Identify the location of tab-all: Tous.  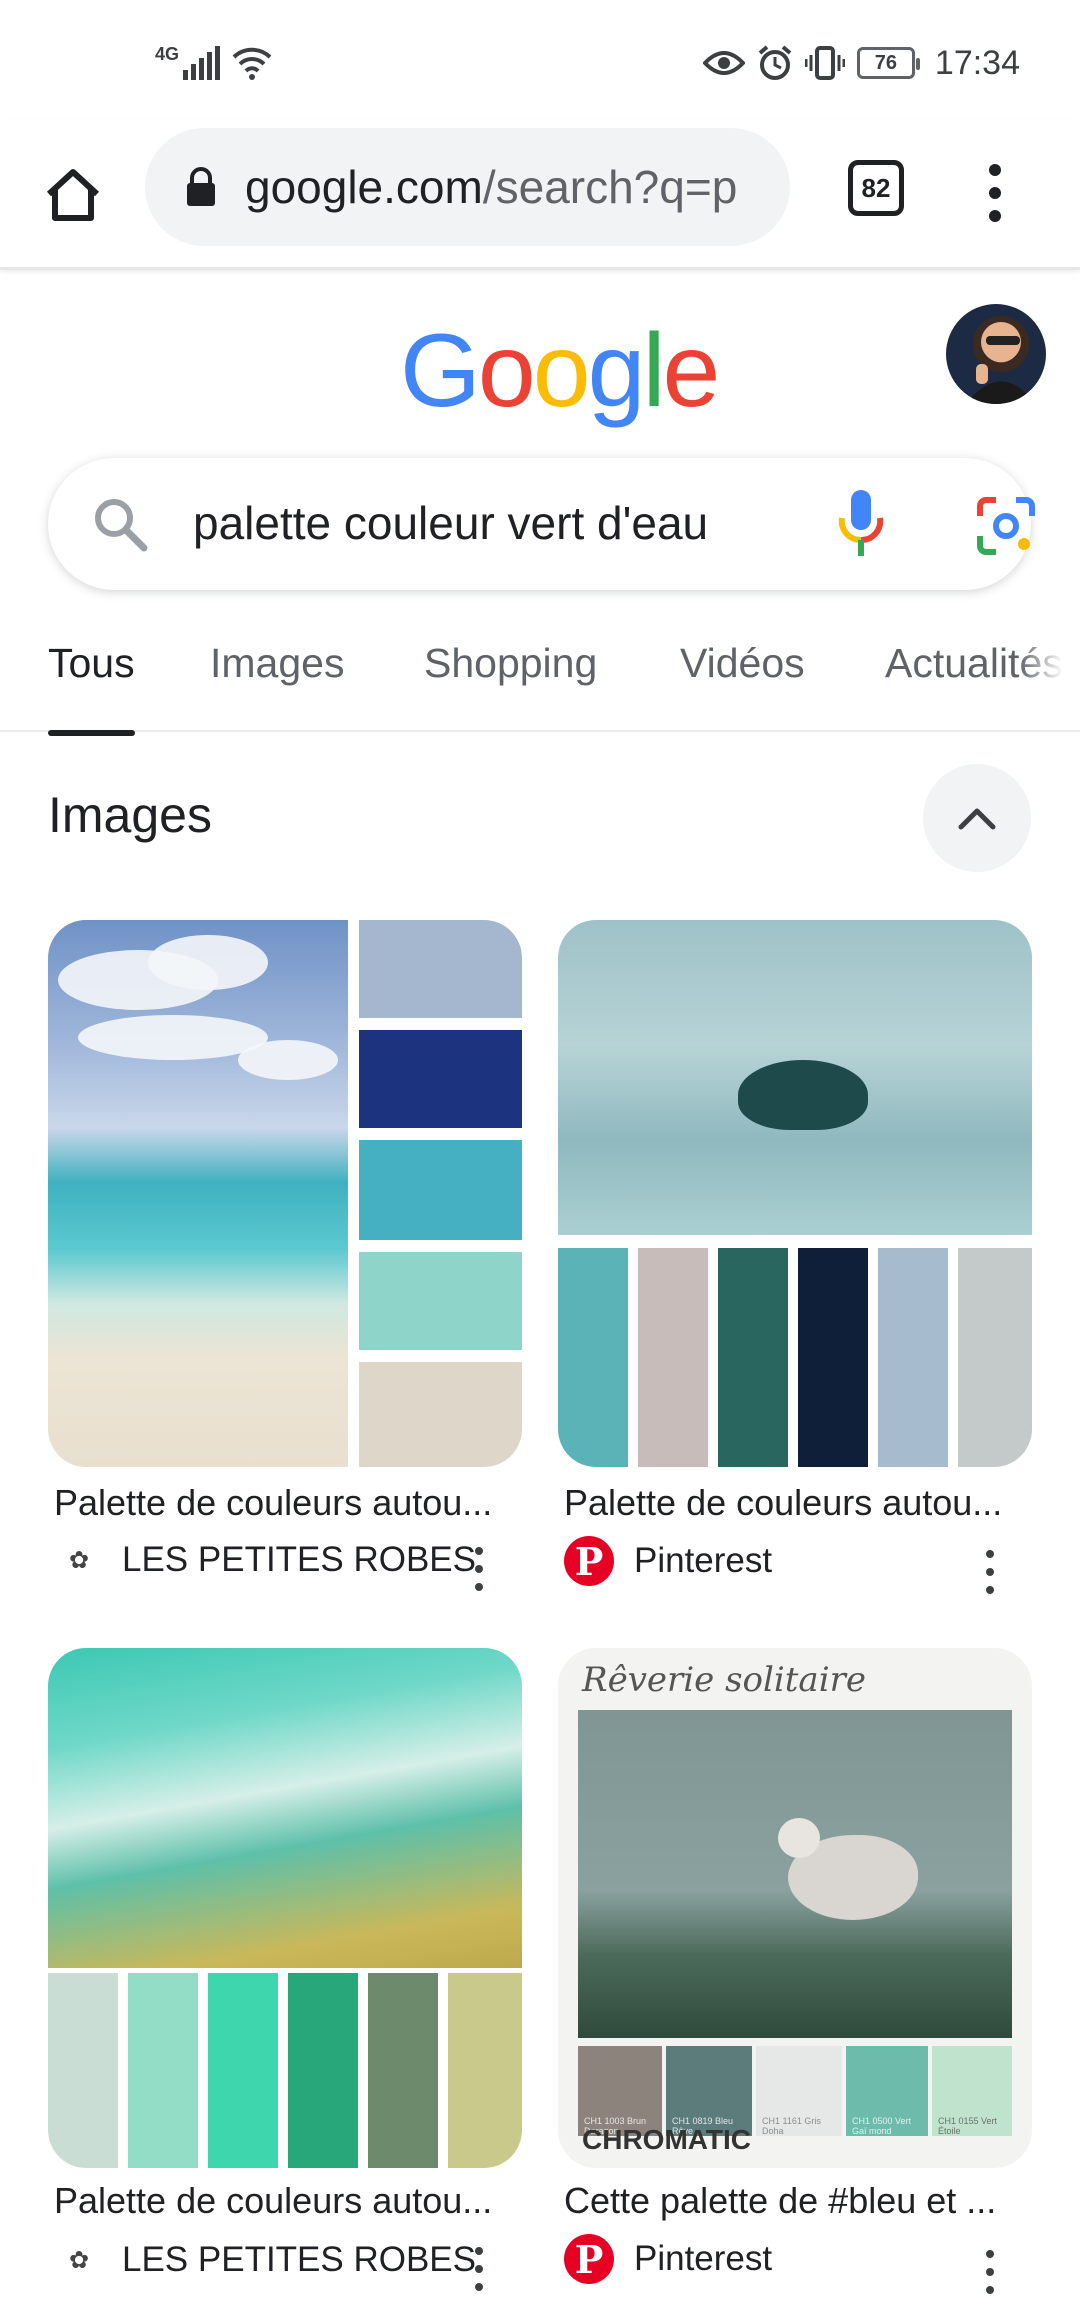
(91, 688).